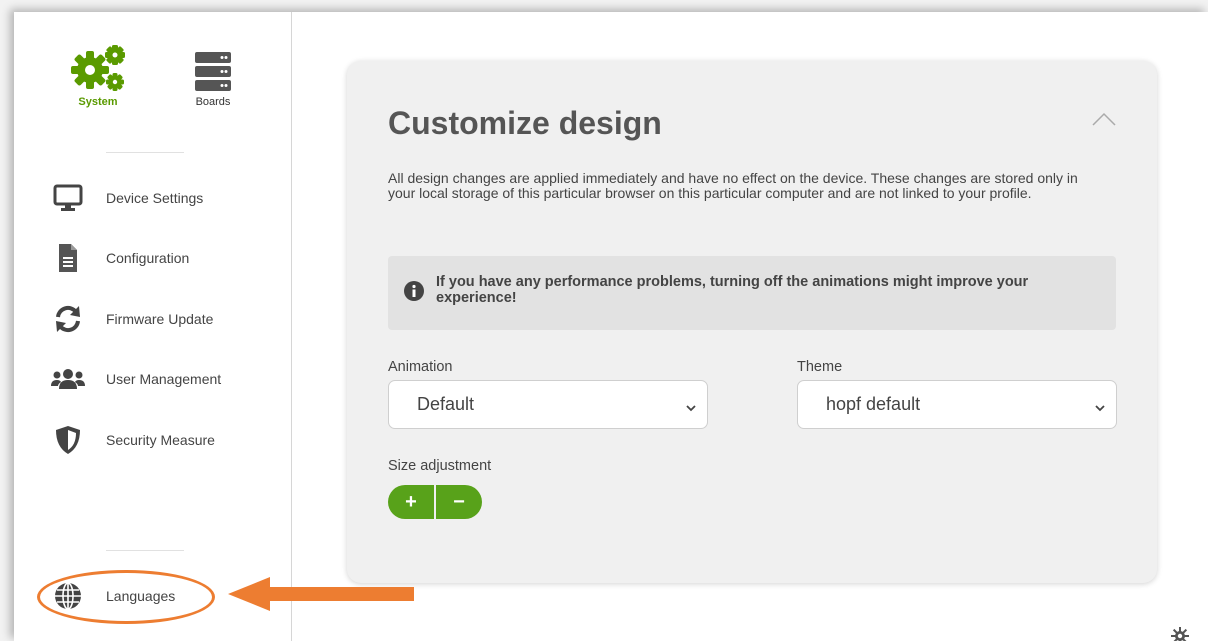  Describe the element at coordinates (435, 502) in the screenshot. I see `size-adjustment-controls: + −` at that location.